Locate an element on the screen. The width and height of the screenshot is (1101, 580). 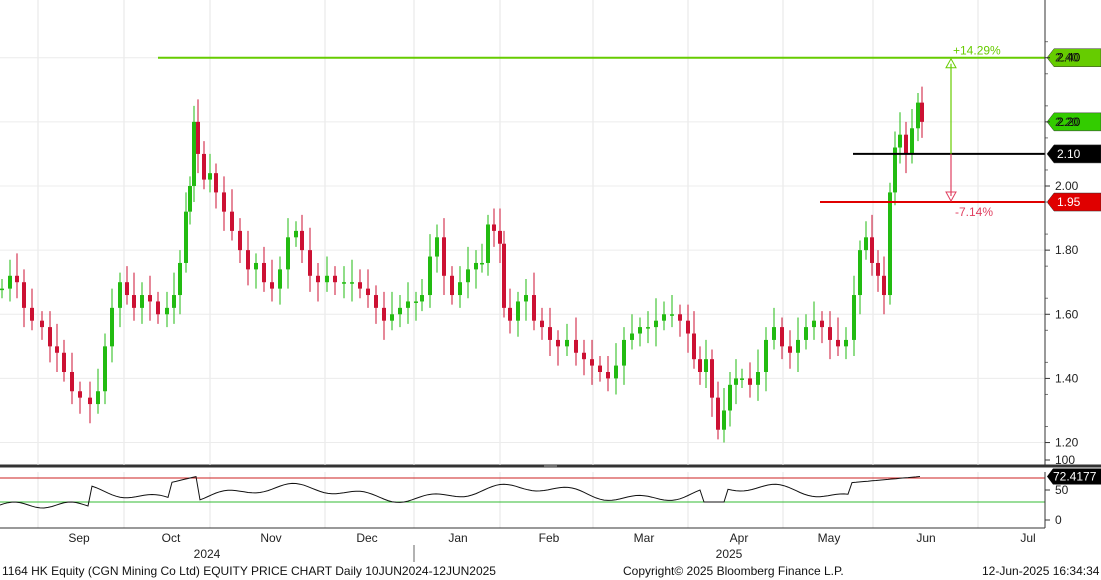
rsi-value-label: 72.4177 is located at coordinates (1075, 477).